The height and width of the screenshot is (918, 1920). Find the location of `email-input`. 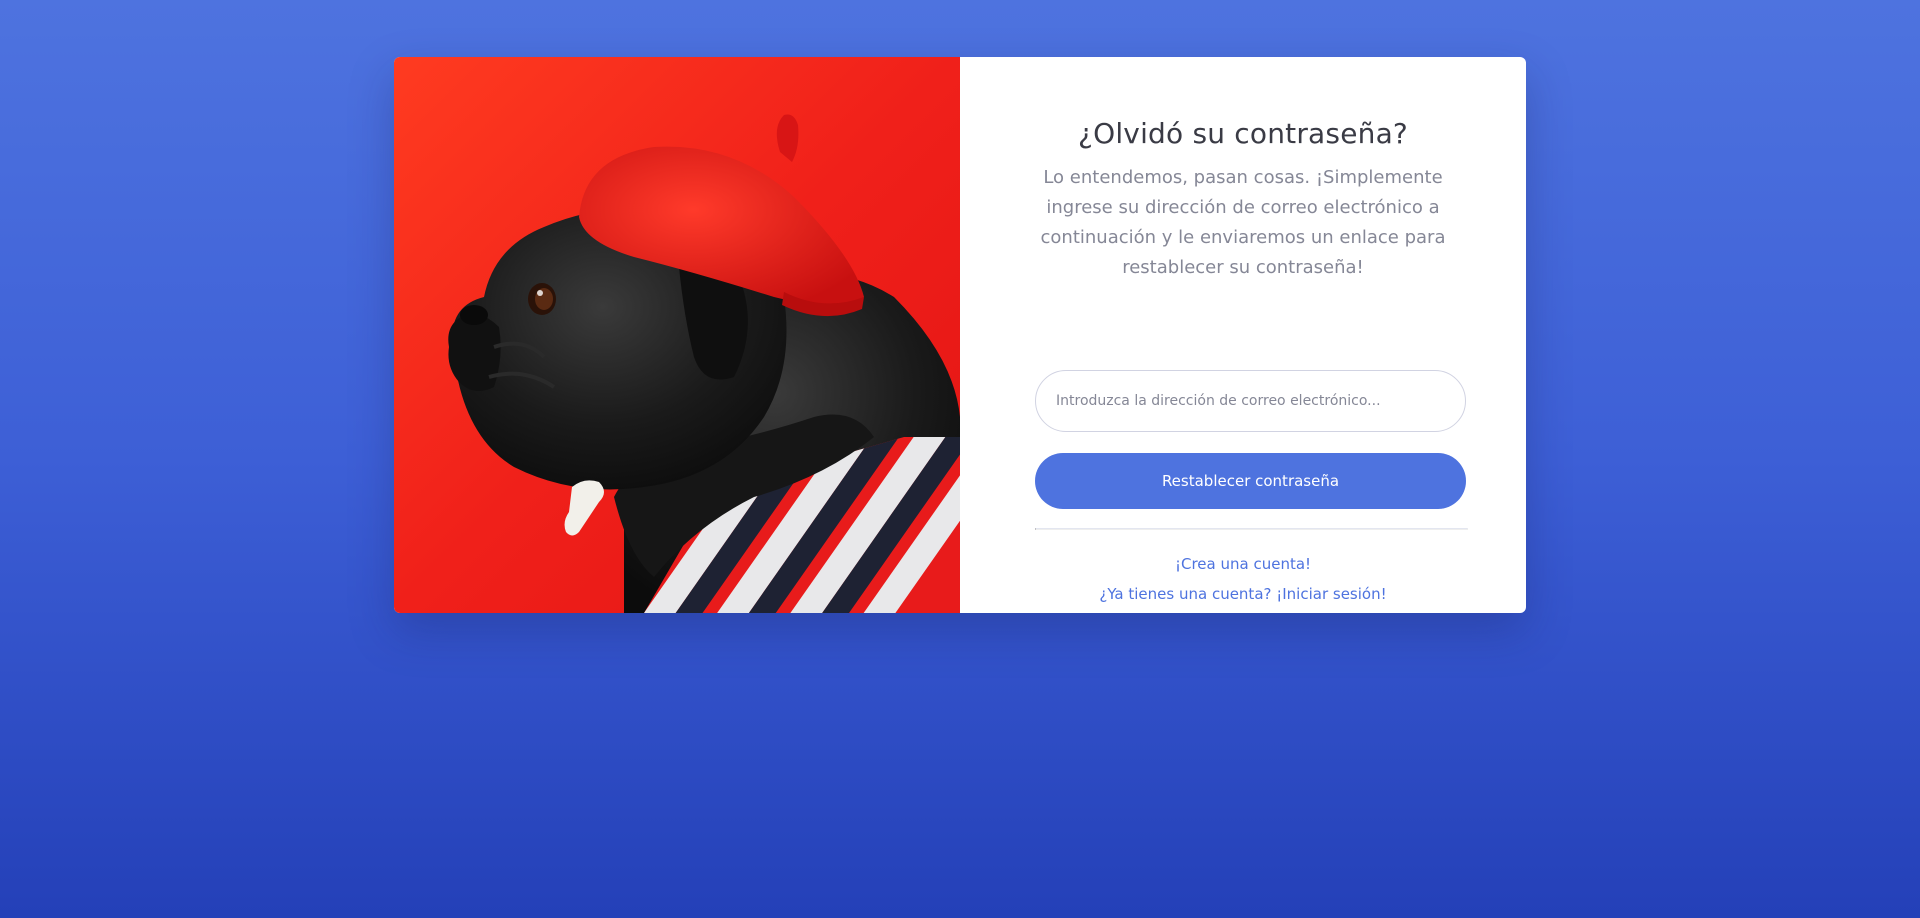

email-input is located at coordinates (1250, 401).